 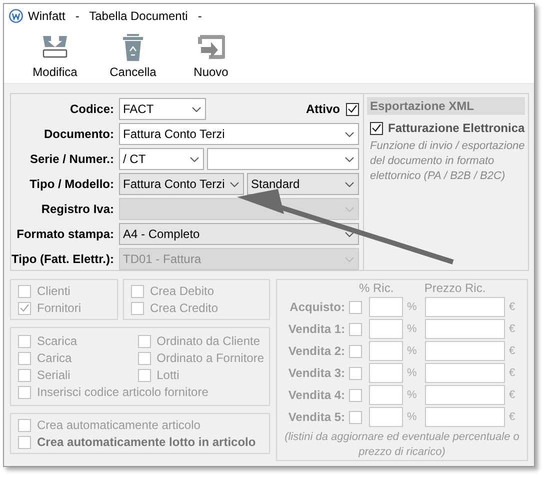 I want to click on row-label: Vendita 3:, so click(x=316, y=373).